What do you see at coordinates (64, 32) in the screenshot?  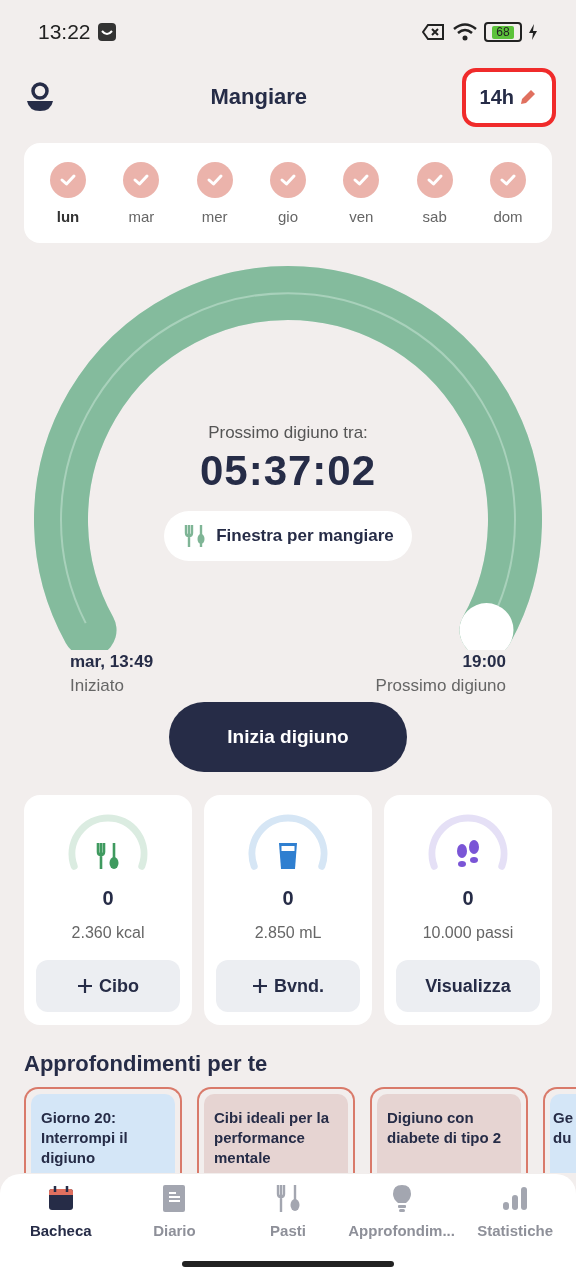 I see `clock-time: 13:22` at bounding box center [64, 32].